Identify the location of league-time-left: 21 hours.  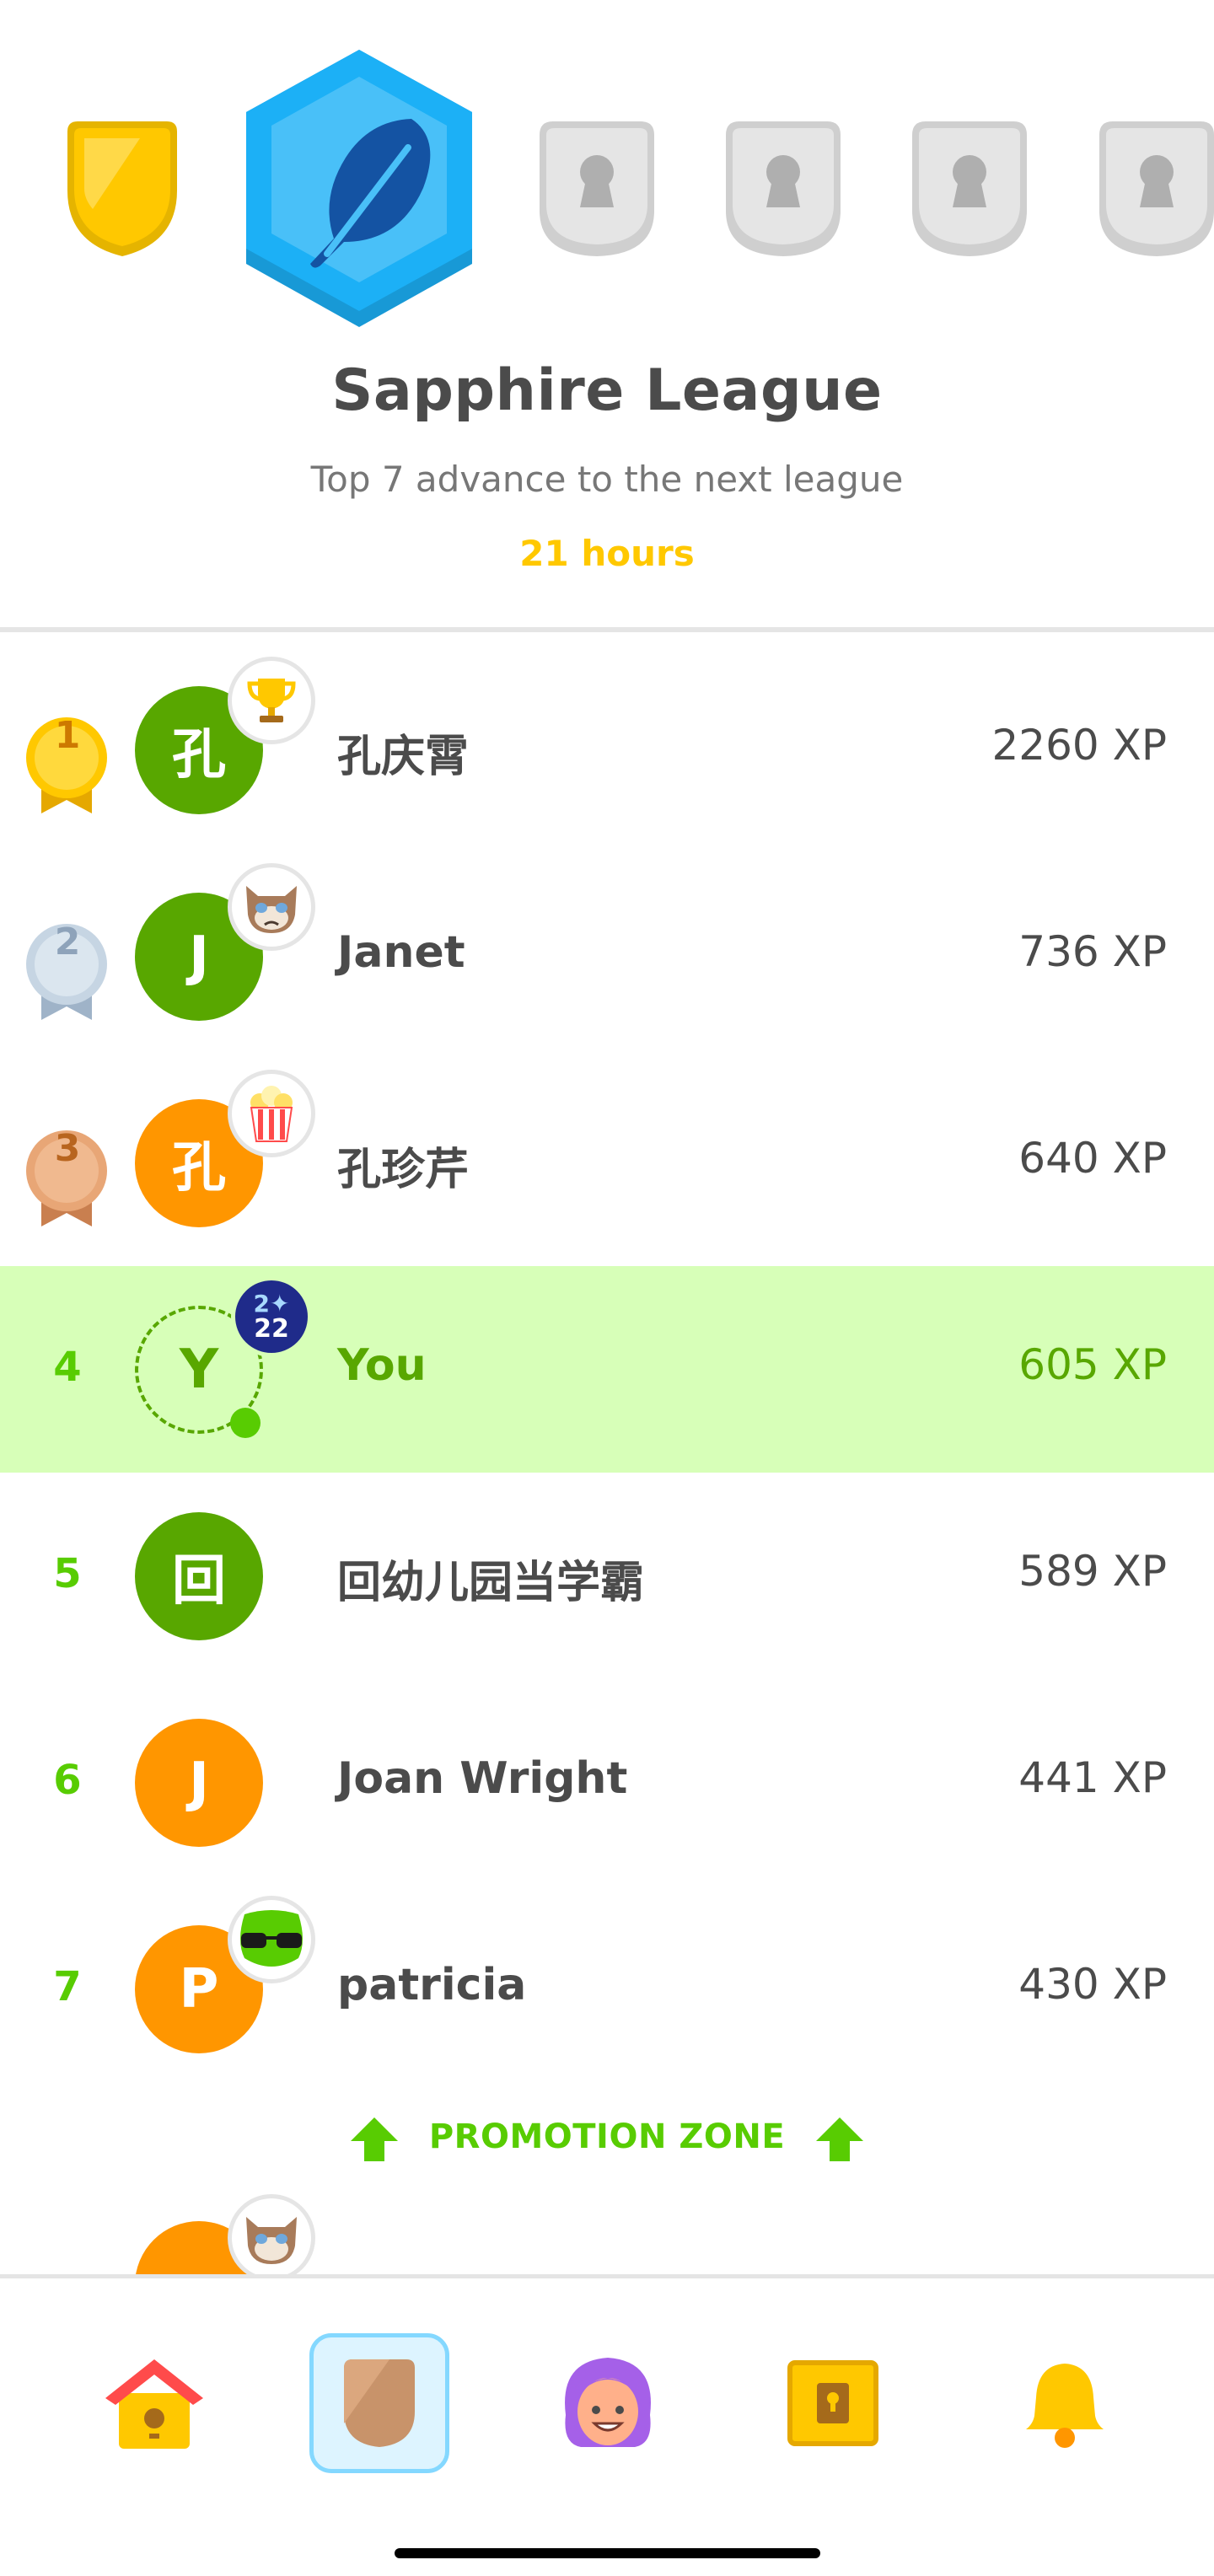
(607, 553).